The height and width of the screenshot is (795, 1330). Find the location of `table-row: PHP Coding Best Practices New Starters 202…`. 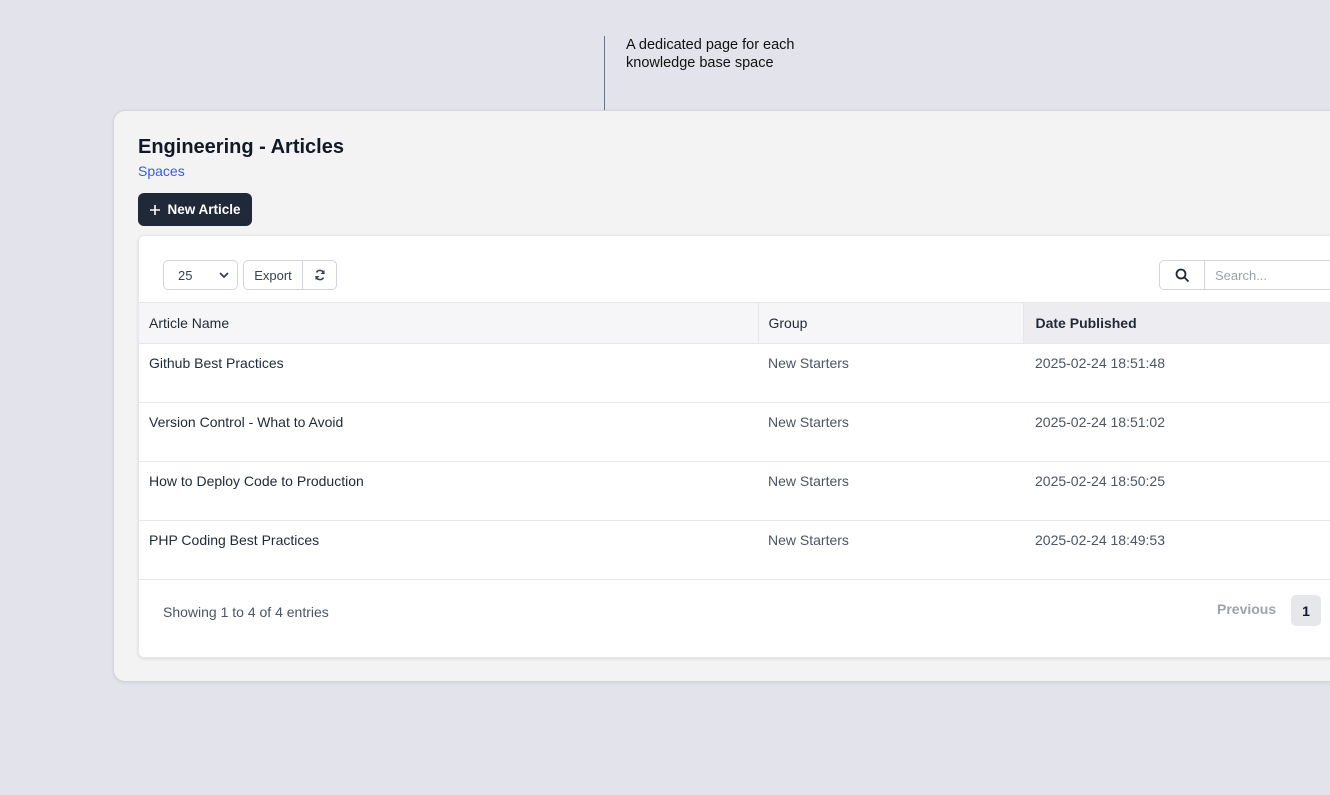

table-row: PHP Coding Best Practices New Starters 202… is located at coordinates (734, 550).